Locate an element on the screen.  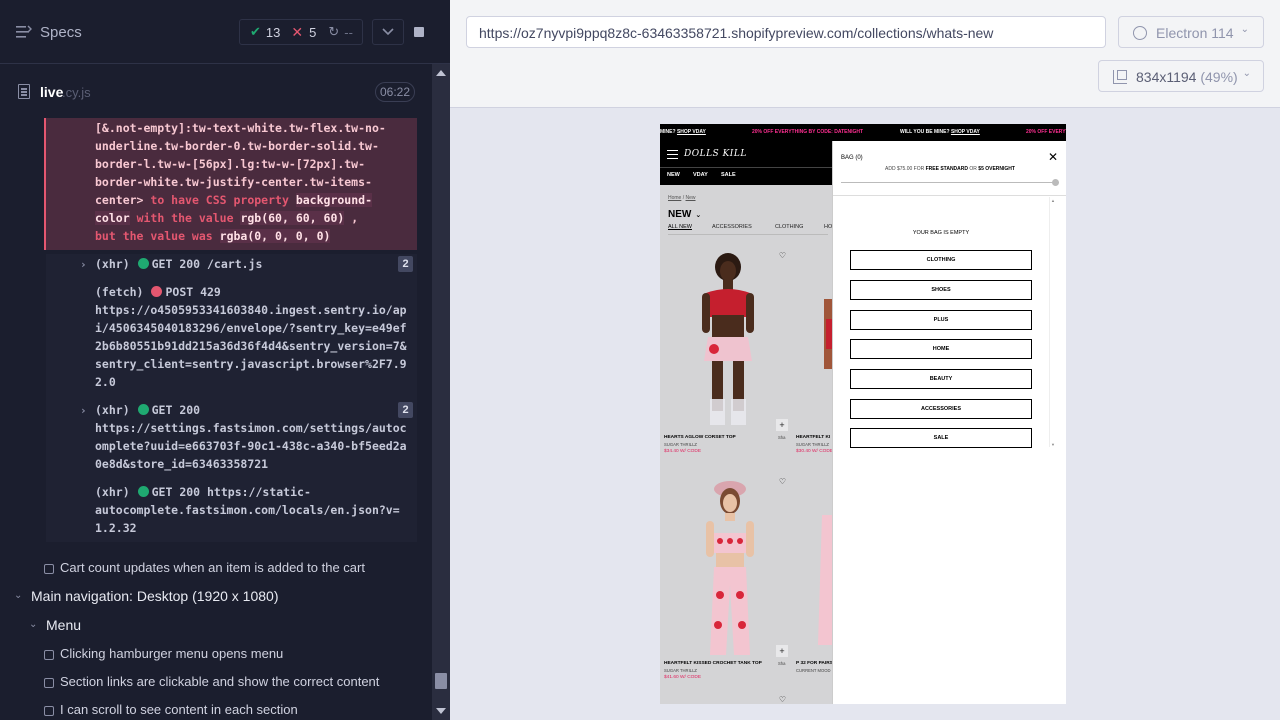
collection-title: NEW ⌄ is located at coordinates (684, 214).